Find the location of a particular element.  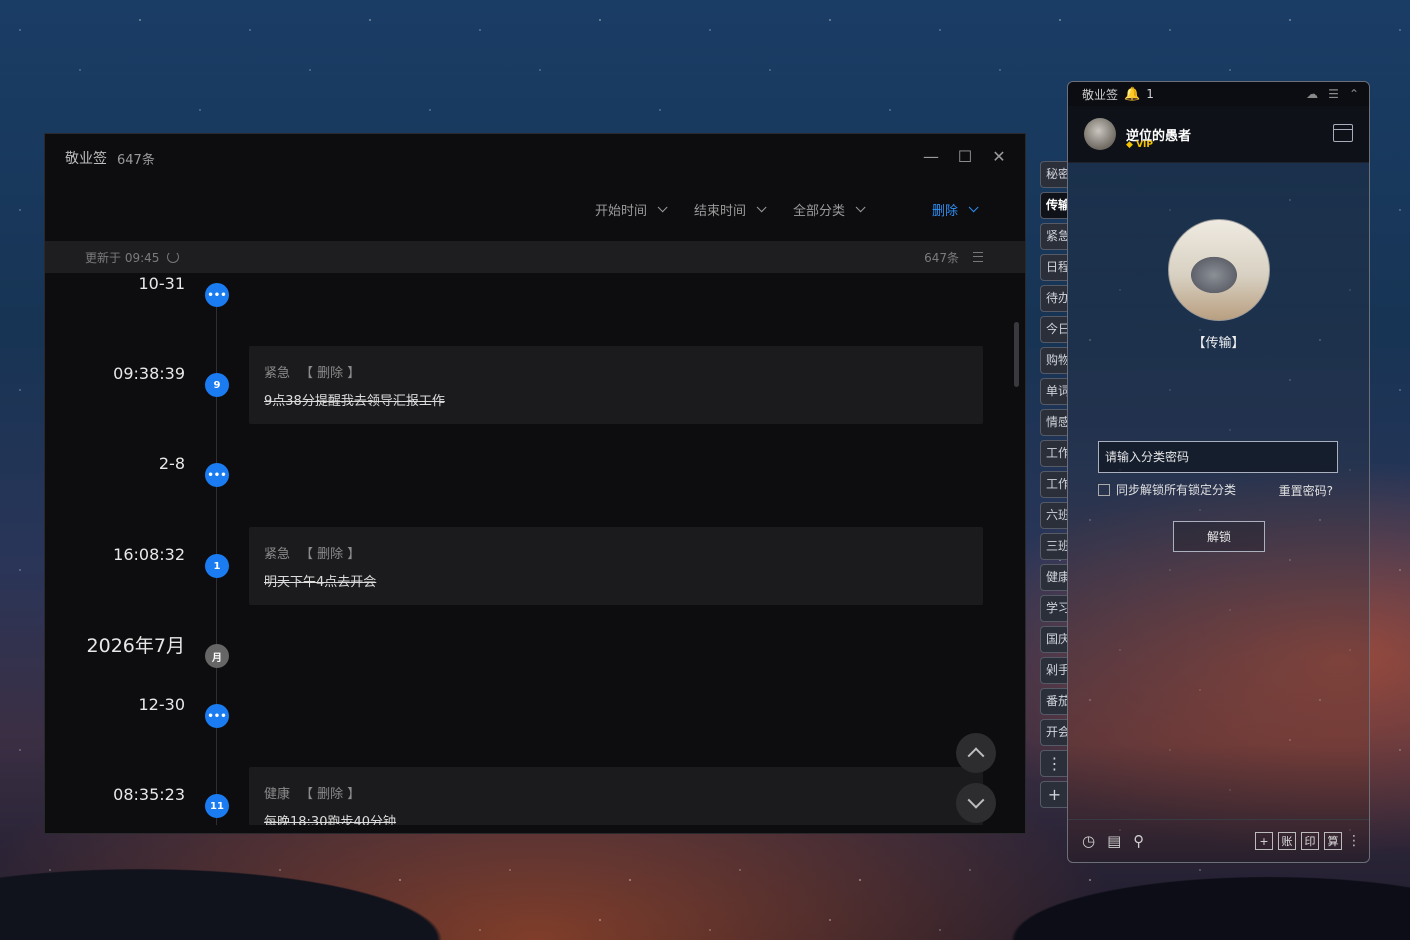

tab-category: 购物 is located at coordinates (1054, 360).